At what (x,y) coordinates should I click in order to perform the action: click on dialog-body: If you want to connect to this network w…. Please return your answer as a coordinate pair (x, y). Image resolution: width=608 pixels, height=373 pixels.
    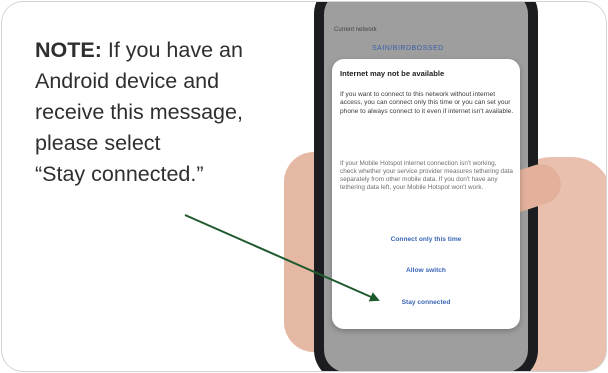
    Looking at the image, I should click on (427, 103).